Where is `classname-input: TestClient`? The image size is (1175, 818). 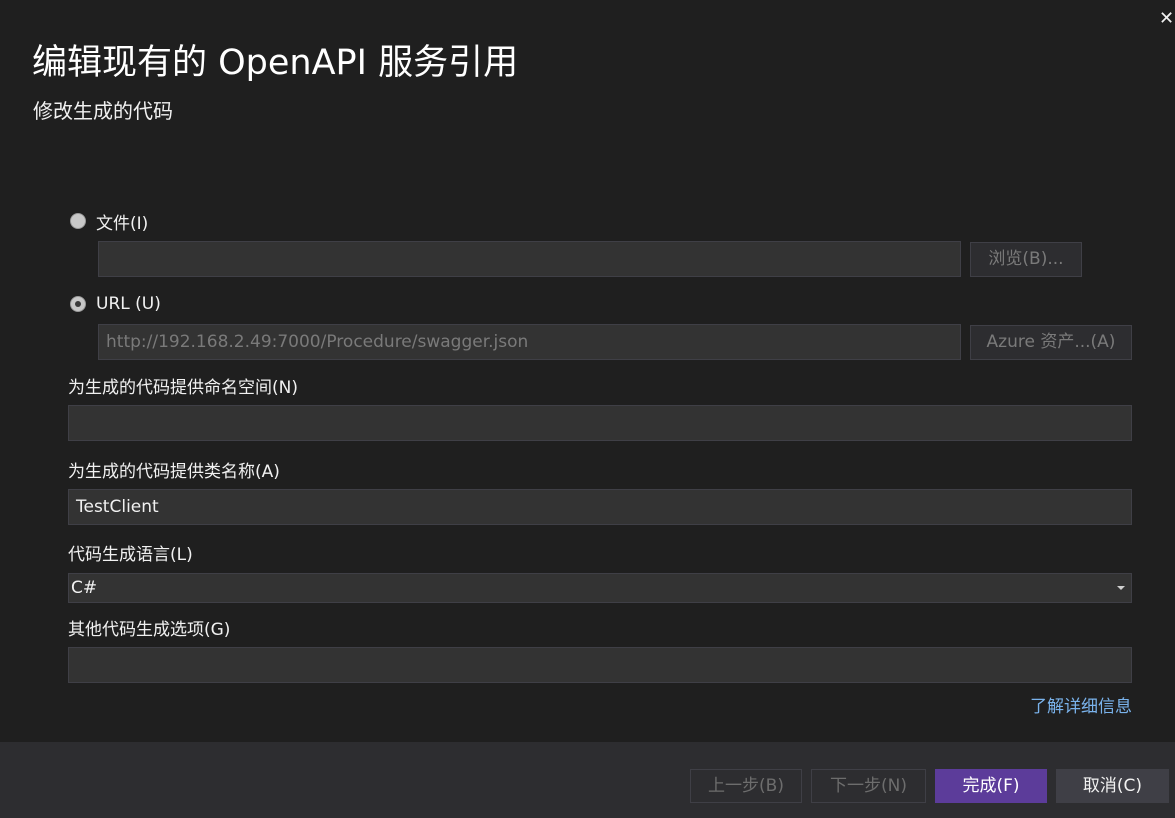 classname-input: TestClient is located at coordinates (600, 507).